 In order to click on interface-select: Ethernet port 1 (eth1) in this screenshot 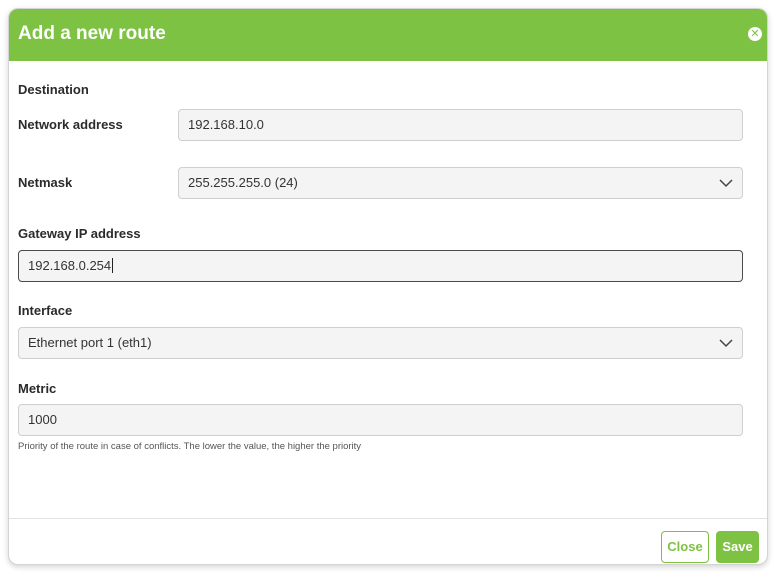, I will do `click(380, 343)`.